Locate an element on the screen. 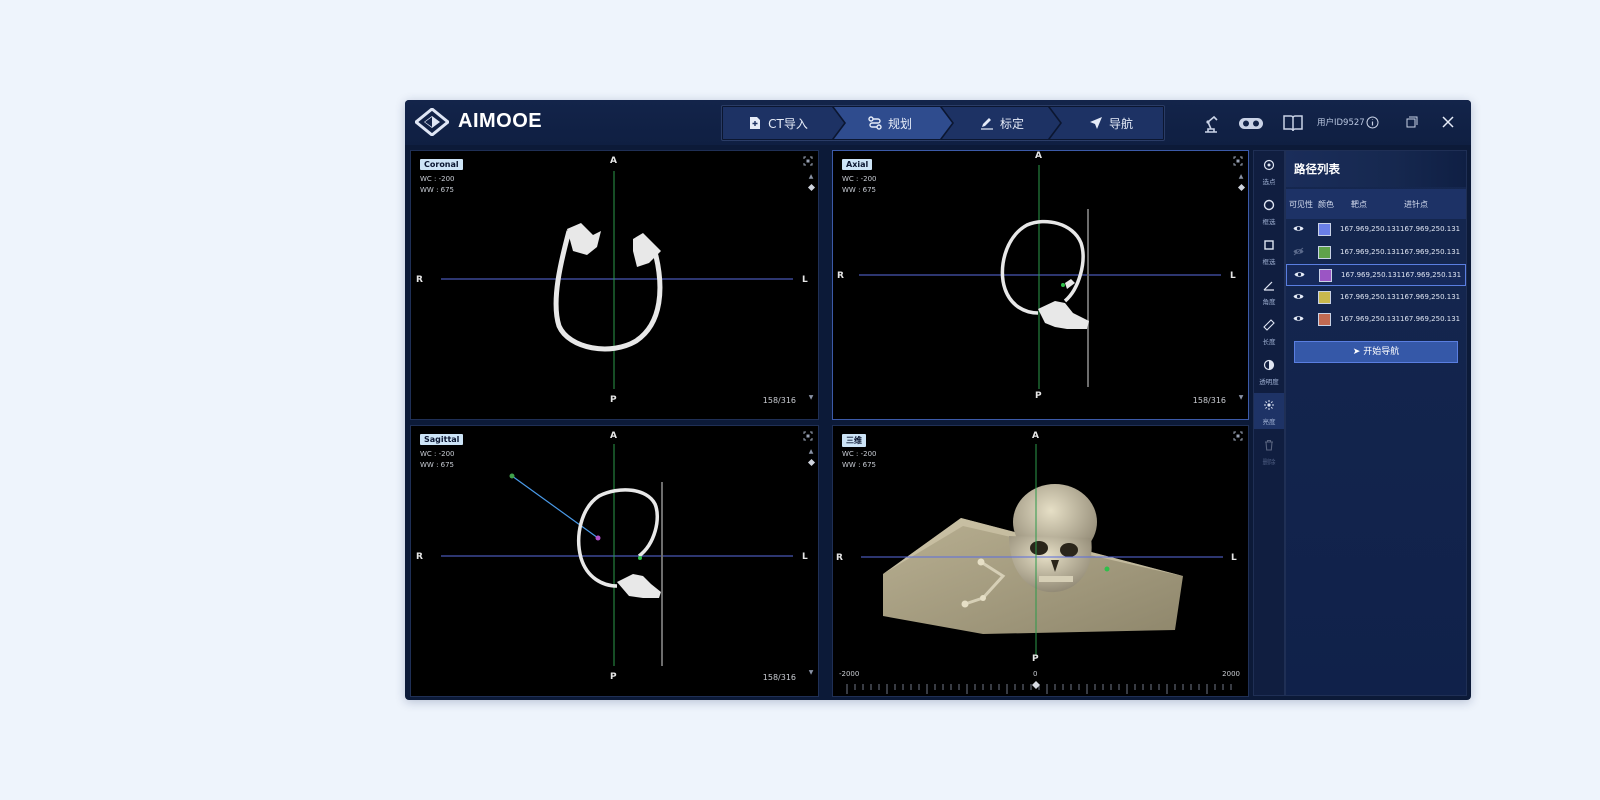 This screenshot has width=1600, height=800. ruler-ticks is located at coordinates (1039, 687).